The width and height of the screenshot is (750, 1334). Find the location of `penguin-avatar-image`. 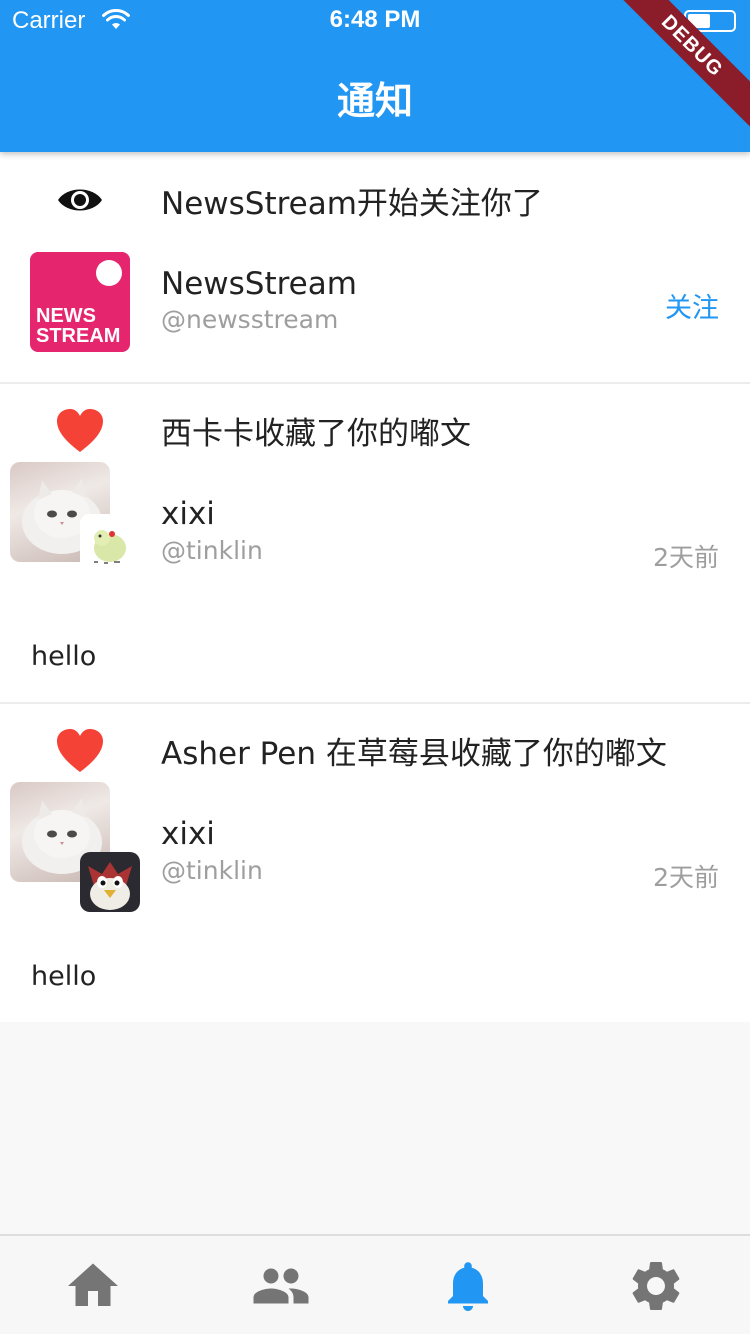

penguin-avatar-image is located at coordinates (110, 882).